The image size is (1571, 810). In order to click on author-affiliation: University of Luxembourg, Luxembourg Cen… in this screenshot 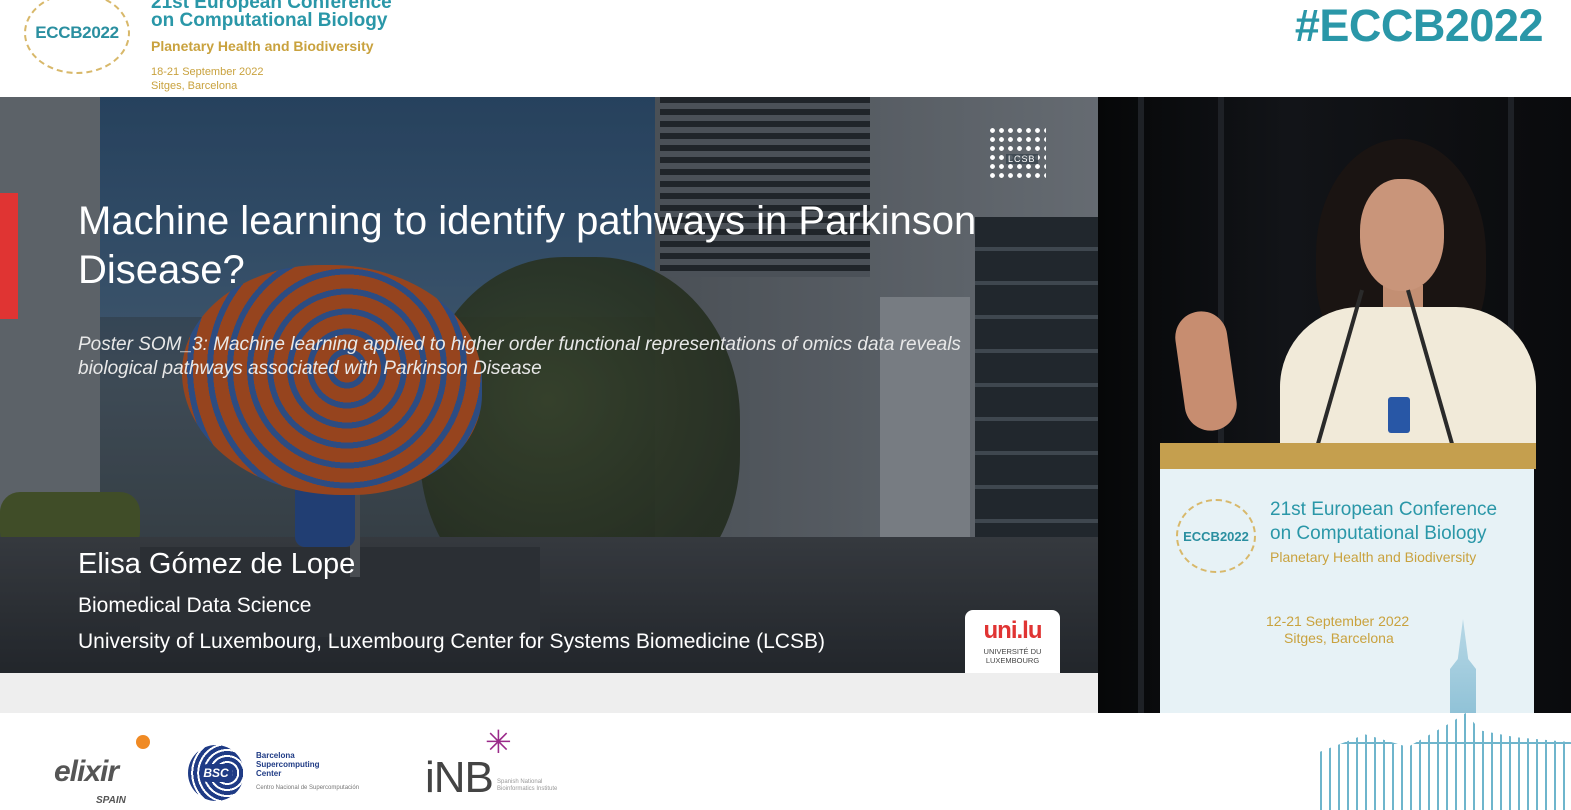, I will do `click(451, 641)`.